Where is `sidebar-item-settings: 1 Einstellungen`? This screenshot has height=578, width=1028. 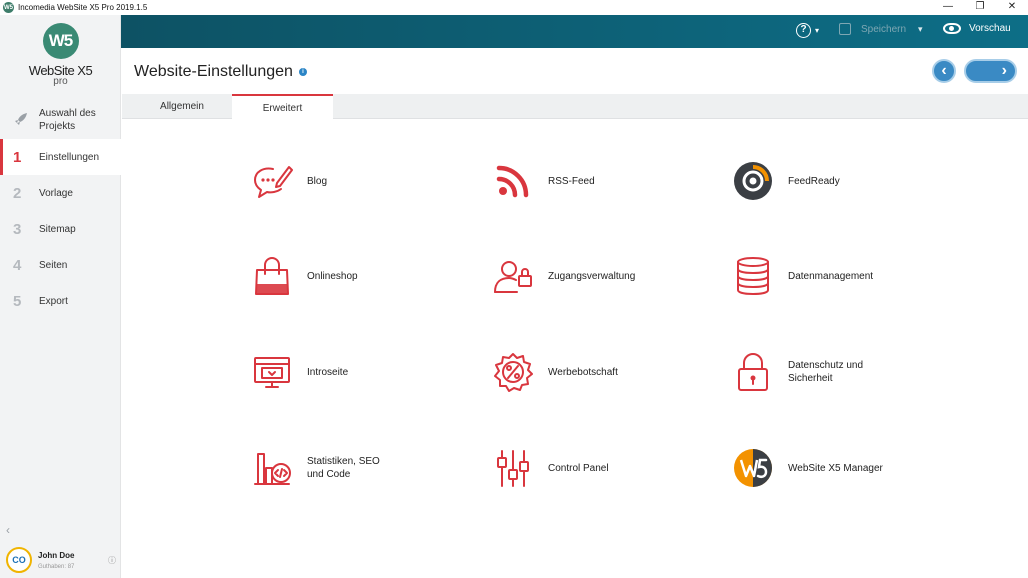 sidebar-item-settings: 1 Einstellungen is located at coordinates (60, 157).